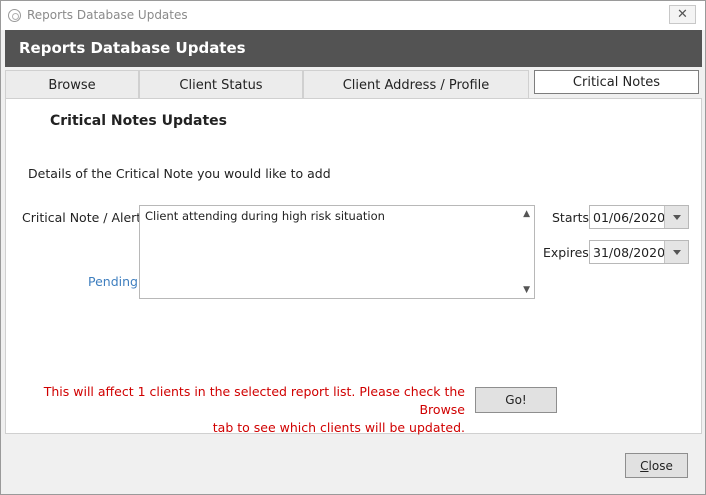  Describe the element at coordinates (629, 217) in the screenshot. I see `starts-date-value: 01/06/2020` at that location.